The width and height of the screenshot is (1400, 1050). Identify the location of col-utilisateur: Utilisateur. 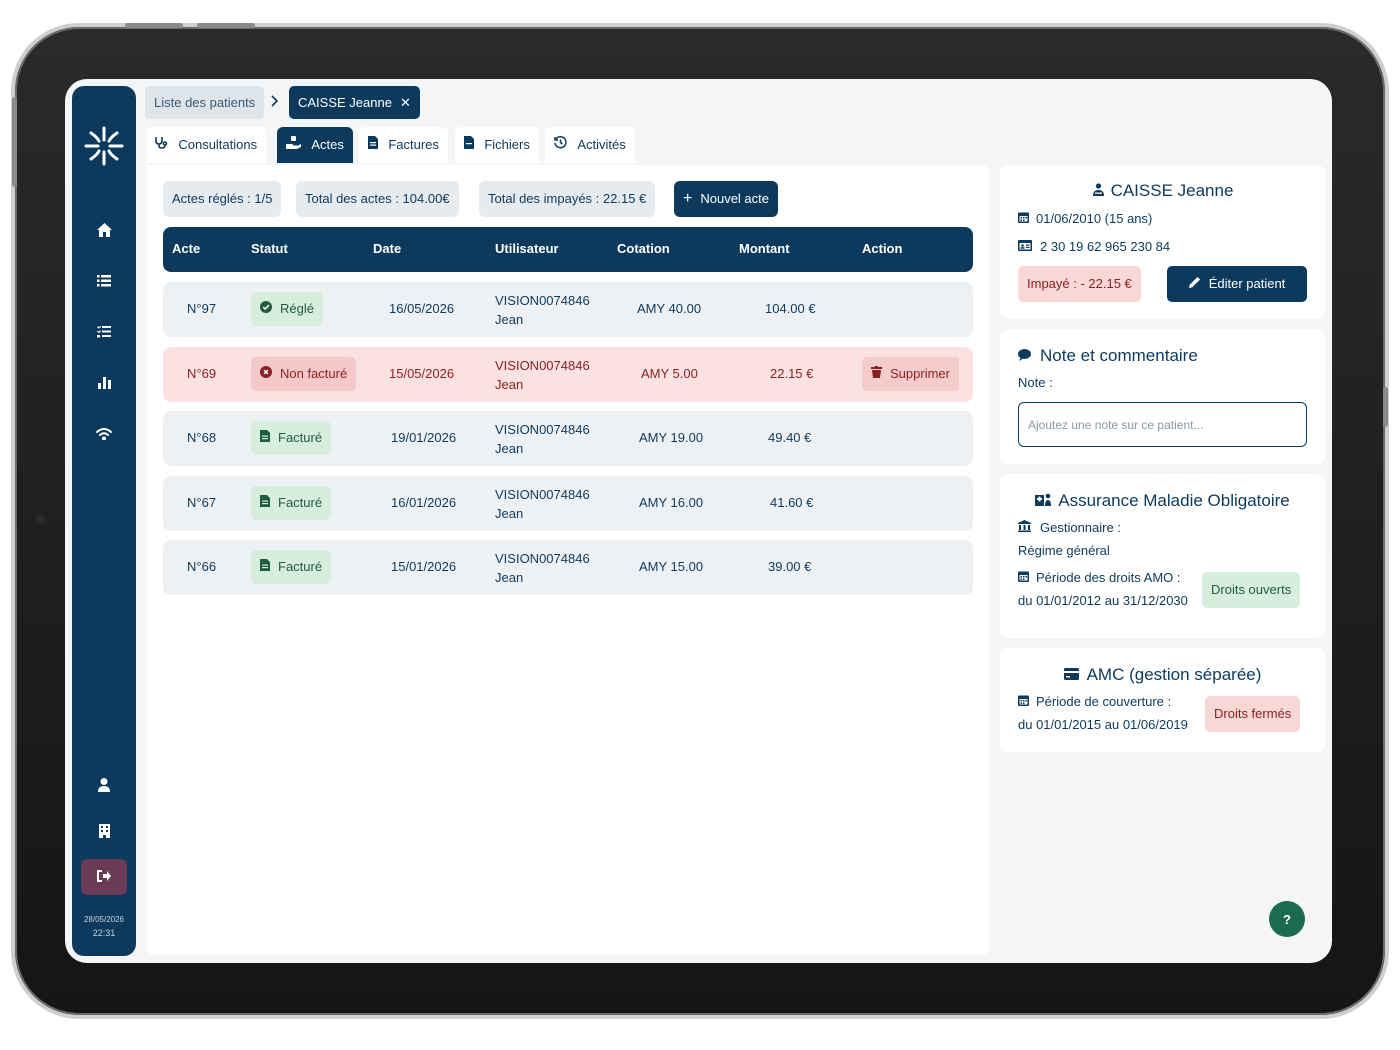
(527, 248).